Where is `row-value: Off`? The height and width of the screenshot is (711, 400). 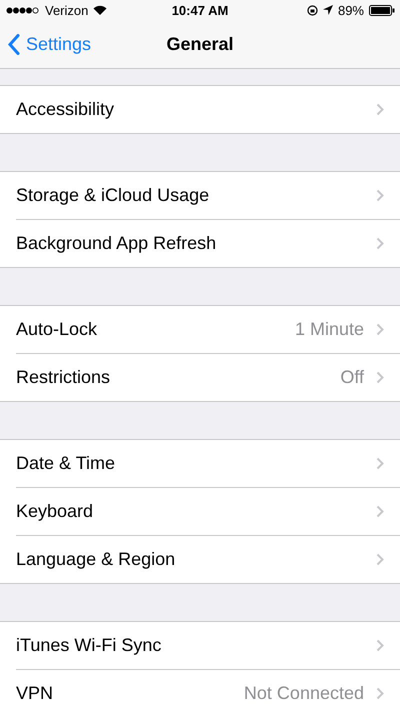 row-value: Off is located at coordinates (352, 377).